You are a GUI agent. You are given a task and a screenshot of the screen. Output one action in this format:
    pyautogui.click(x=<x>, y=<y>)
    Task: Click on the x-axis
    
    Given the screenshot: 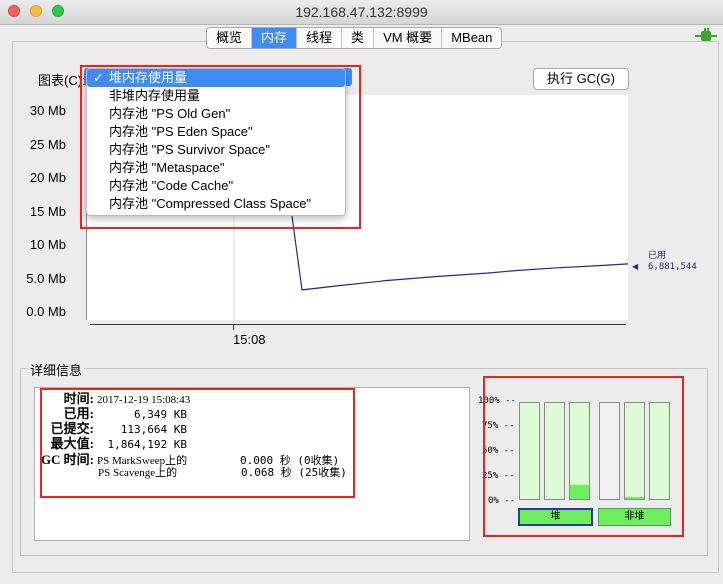 What is the action you would take?
    pyautogui.click(x=358, y=324)
    